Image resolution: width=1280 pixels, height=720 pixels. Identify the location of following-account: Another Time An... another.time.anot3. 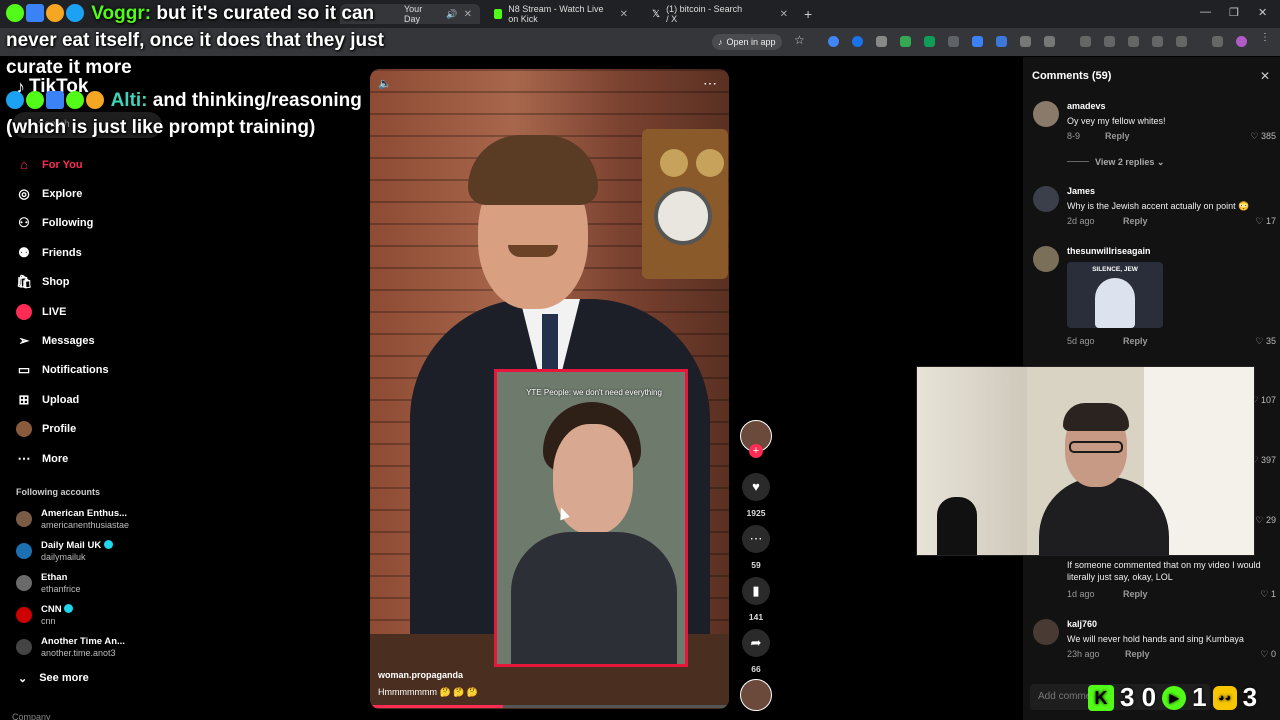
(91, 649).